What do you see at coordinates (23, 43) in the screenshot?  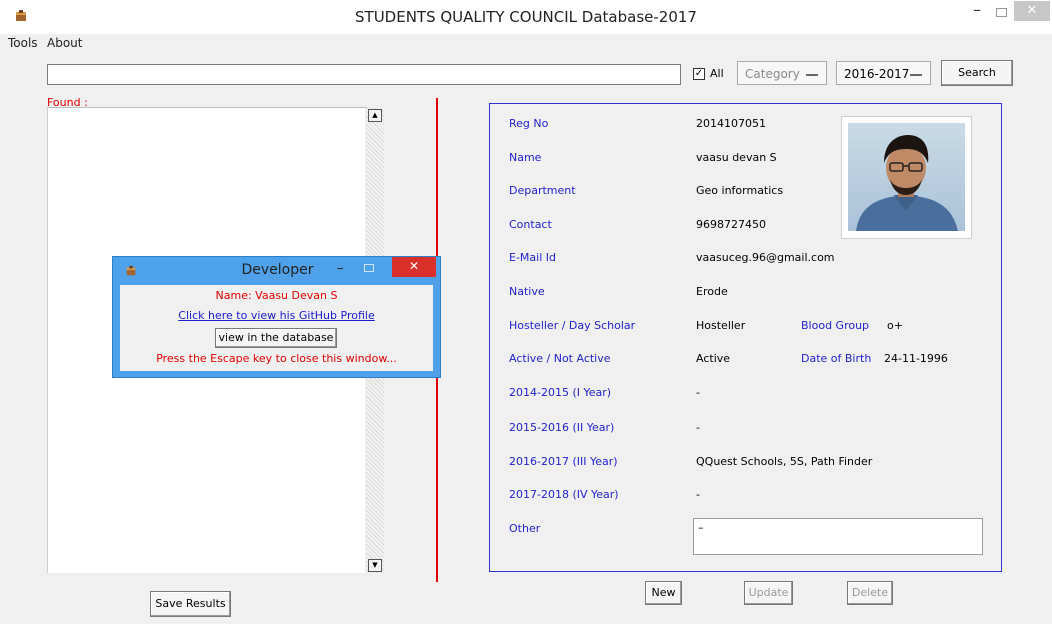 I see `menu-tools: Tools` at bounding box center [23, 43].